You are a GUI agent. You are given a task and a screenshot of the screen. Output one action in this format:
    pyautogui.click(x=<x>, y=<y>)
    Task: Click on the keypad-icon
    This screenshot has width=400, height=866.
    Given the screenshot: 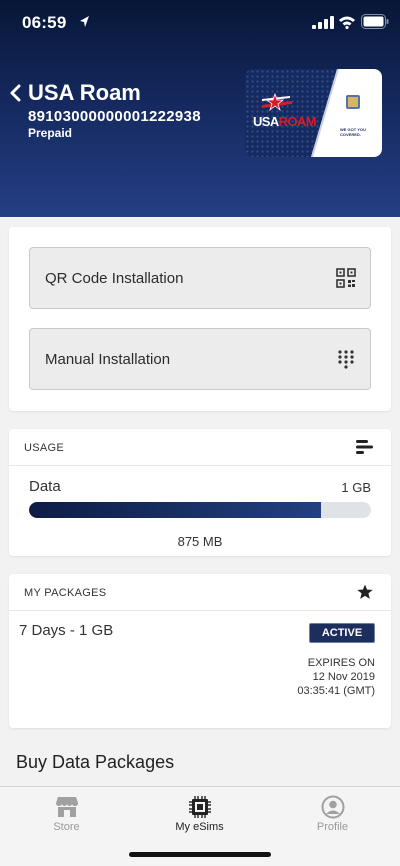 What is the action you would take?
    pyautogui.click(x=346, y=359)
    